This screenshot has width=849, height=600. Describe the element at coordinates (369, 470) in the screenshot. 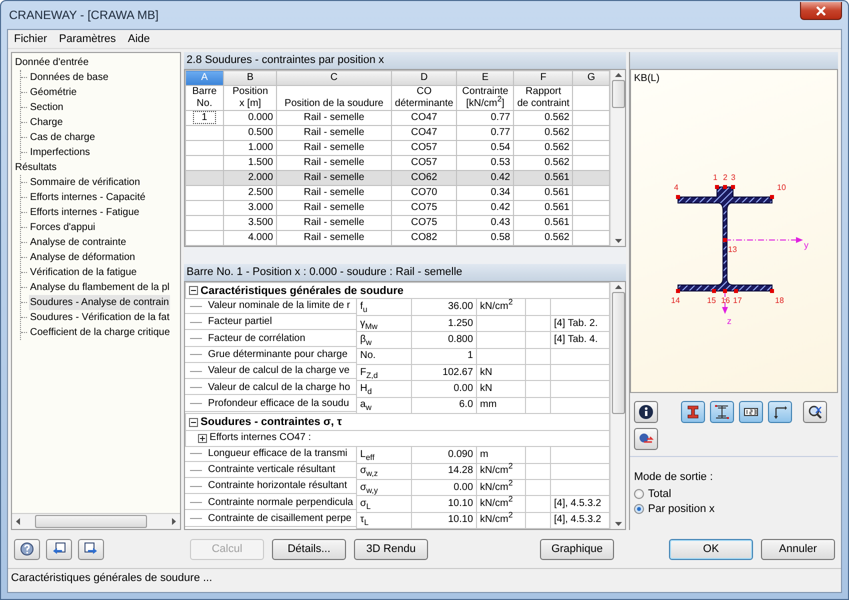

I see `symbol-cell: σ$_{w,z}$` at that location.